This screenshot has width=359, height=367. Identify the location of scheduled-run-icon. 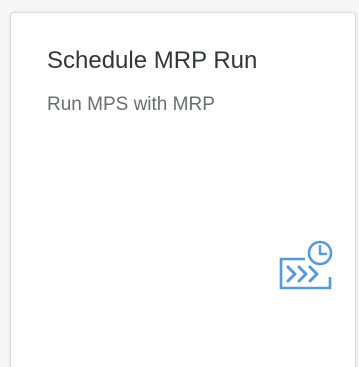
(306, 265).